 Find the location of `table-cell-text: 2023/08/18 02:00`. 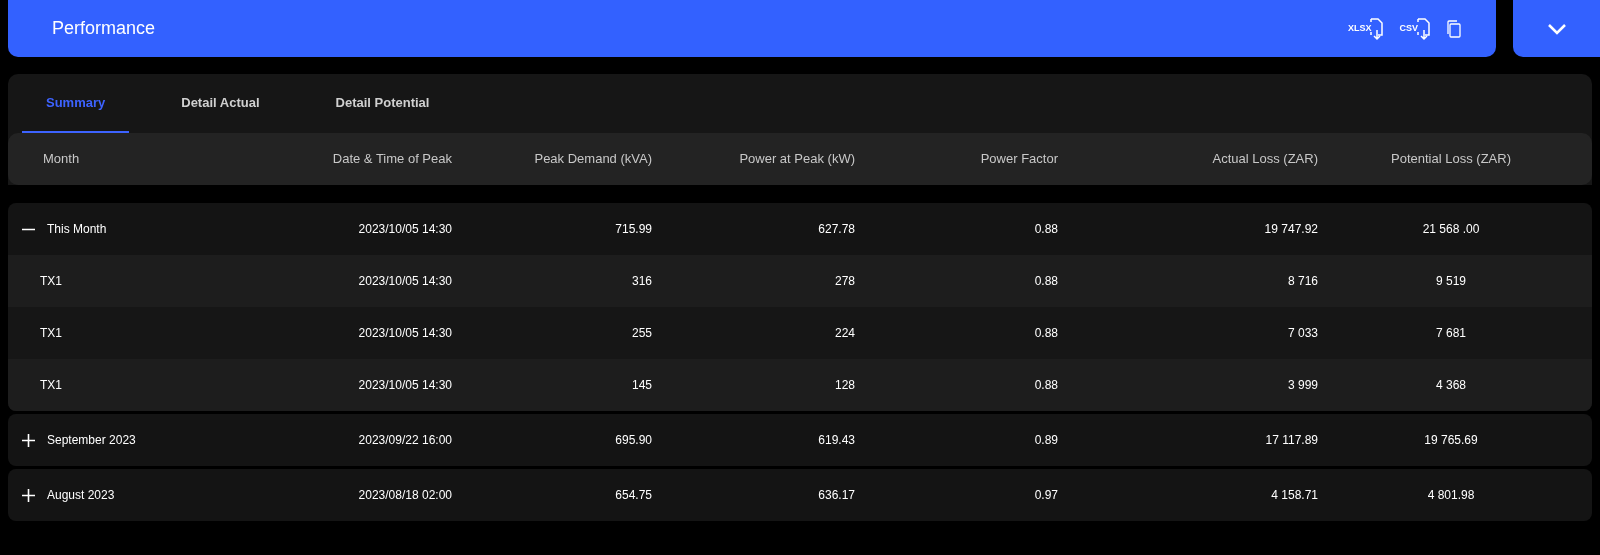

table-cell-text: 2023/08/18 02:00 is located at coordinates (404, 495).